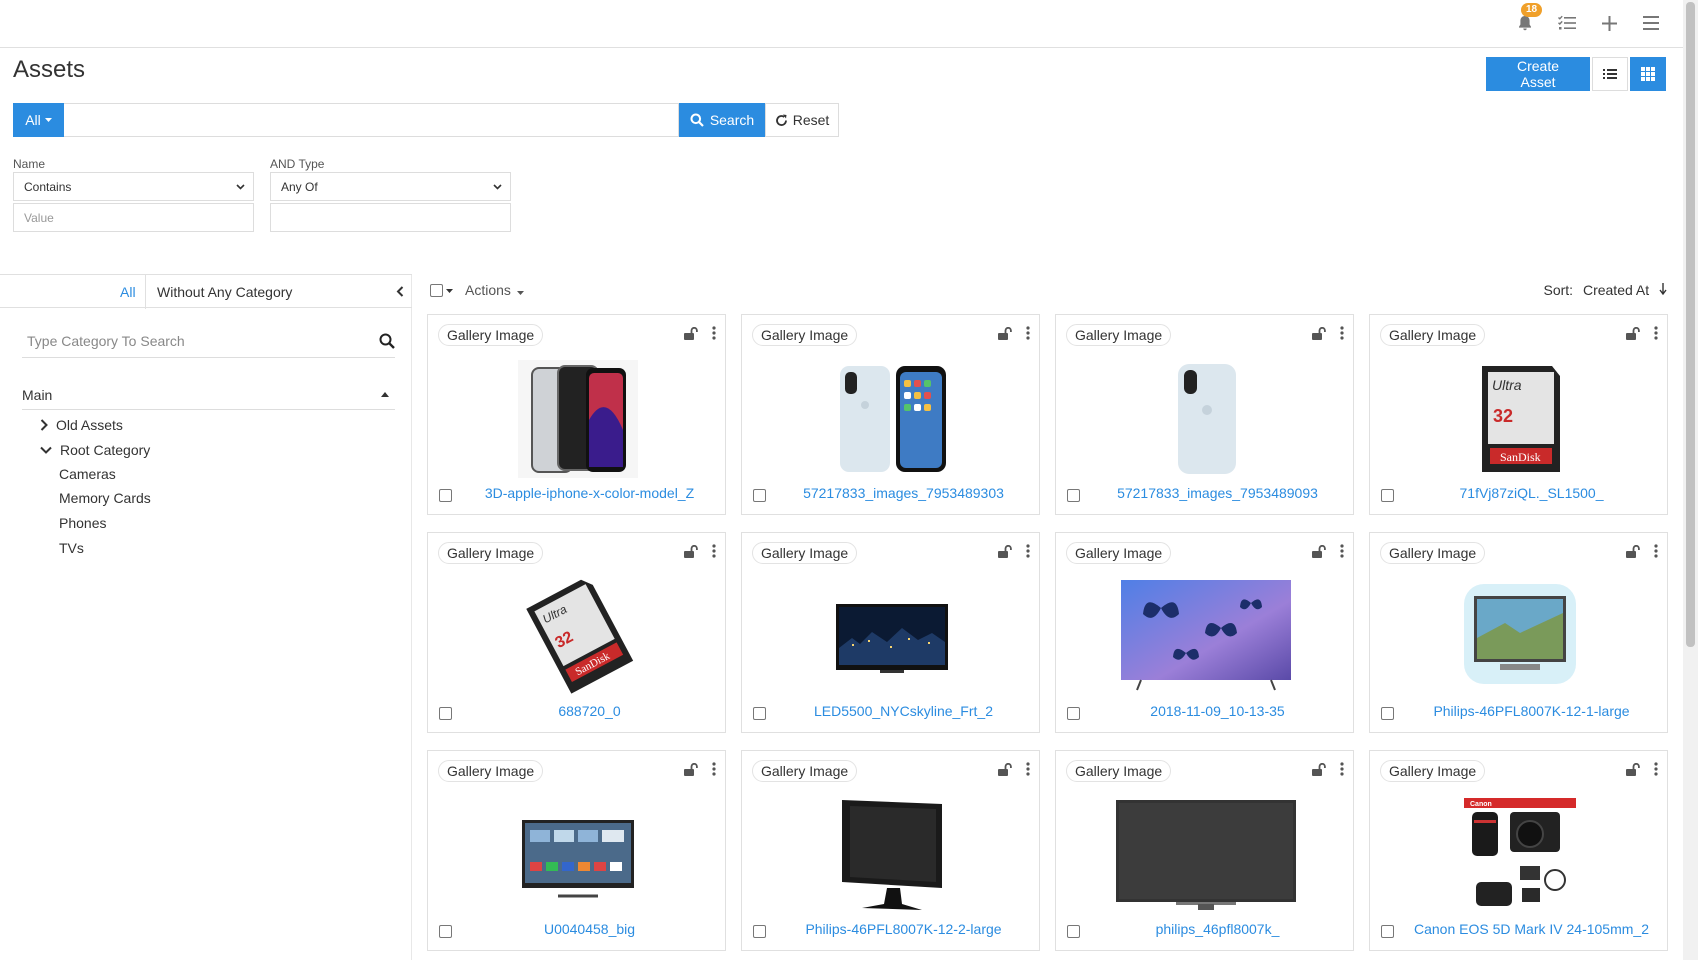 Image resolution: width=1698 pixels, height=960 pixels. I want to click on tree-item-cameras: Cameras, so click(87, 474).